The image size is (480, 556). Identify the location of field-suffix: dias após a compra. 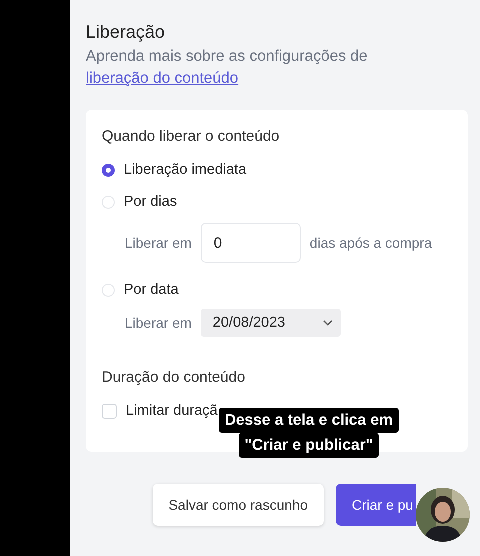
(371, 243).